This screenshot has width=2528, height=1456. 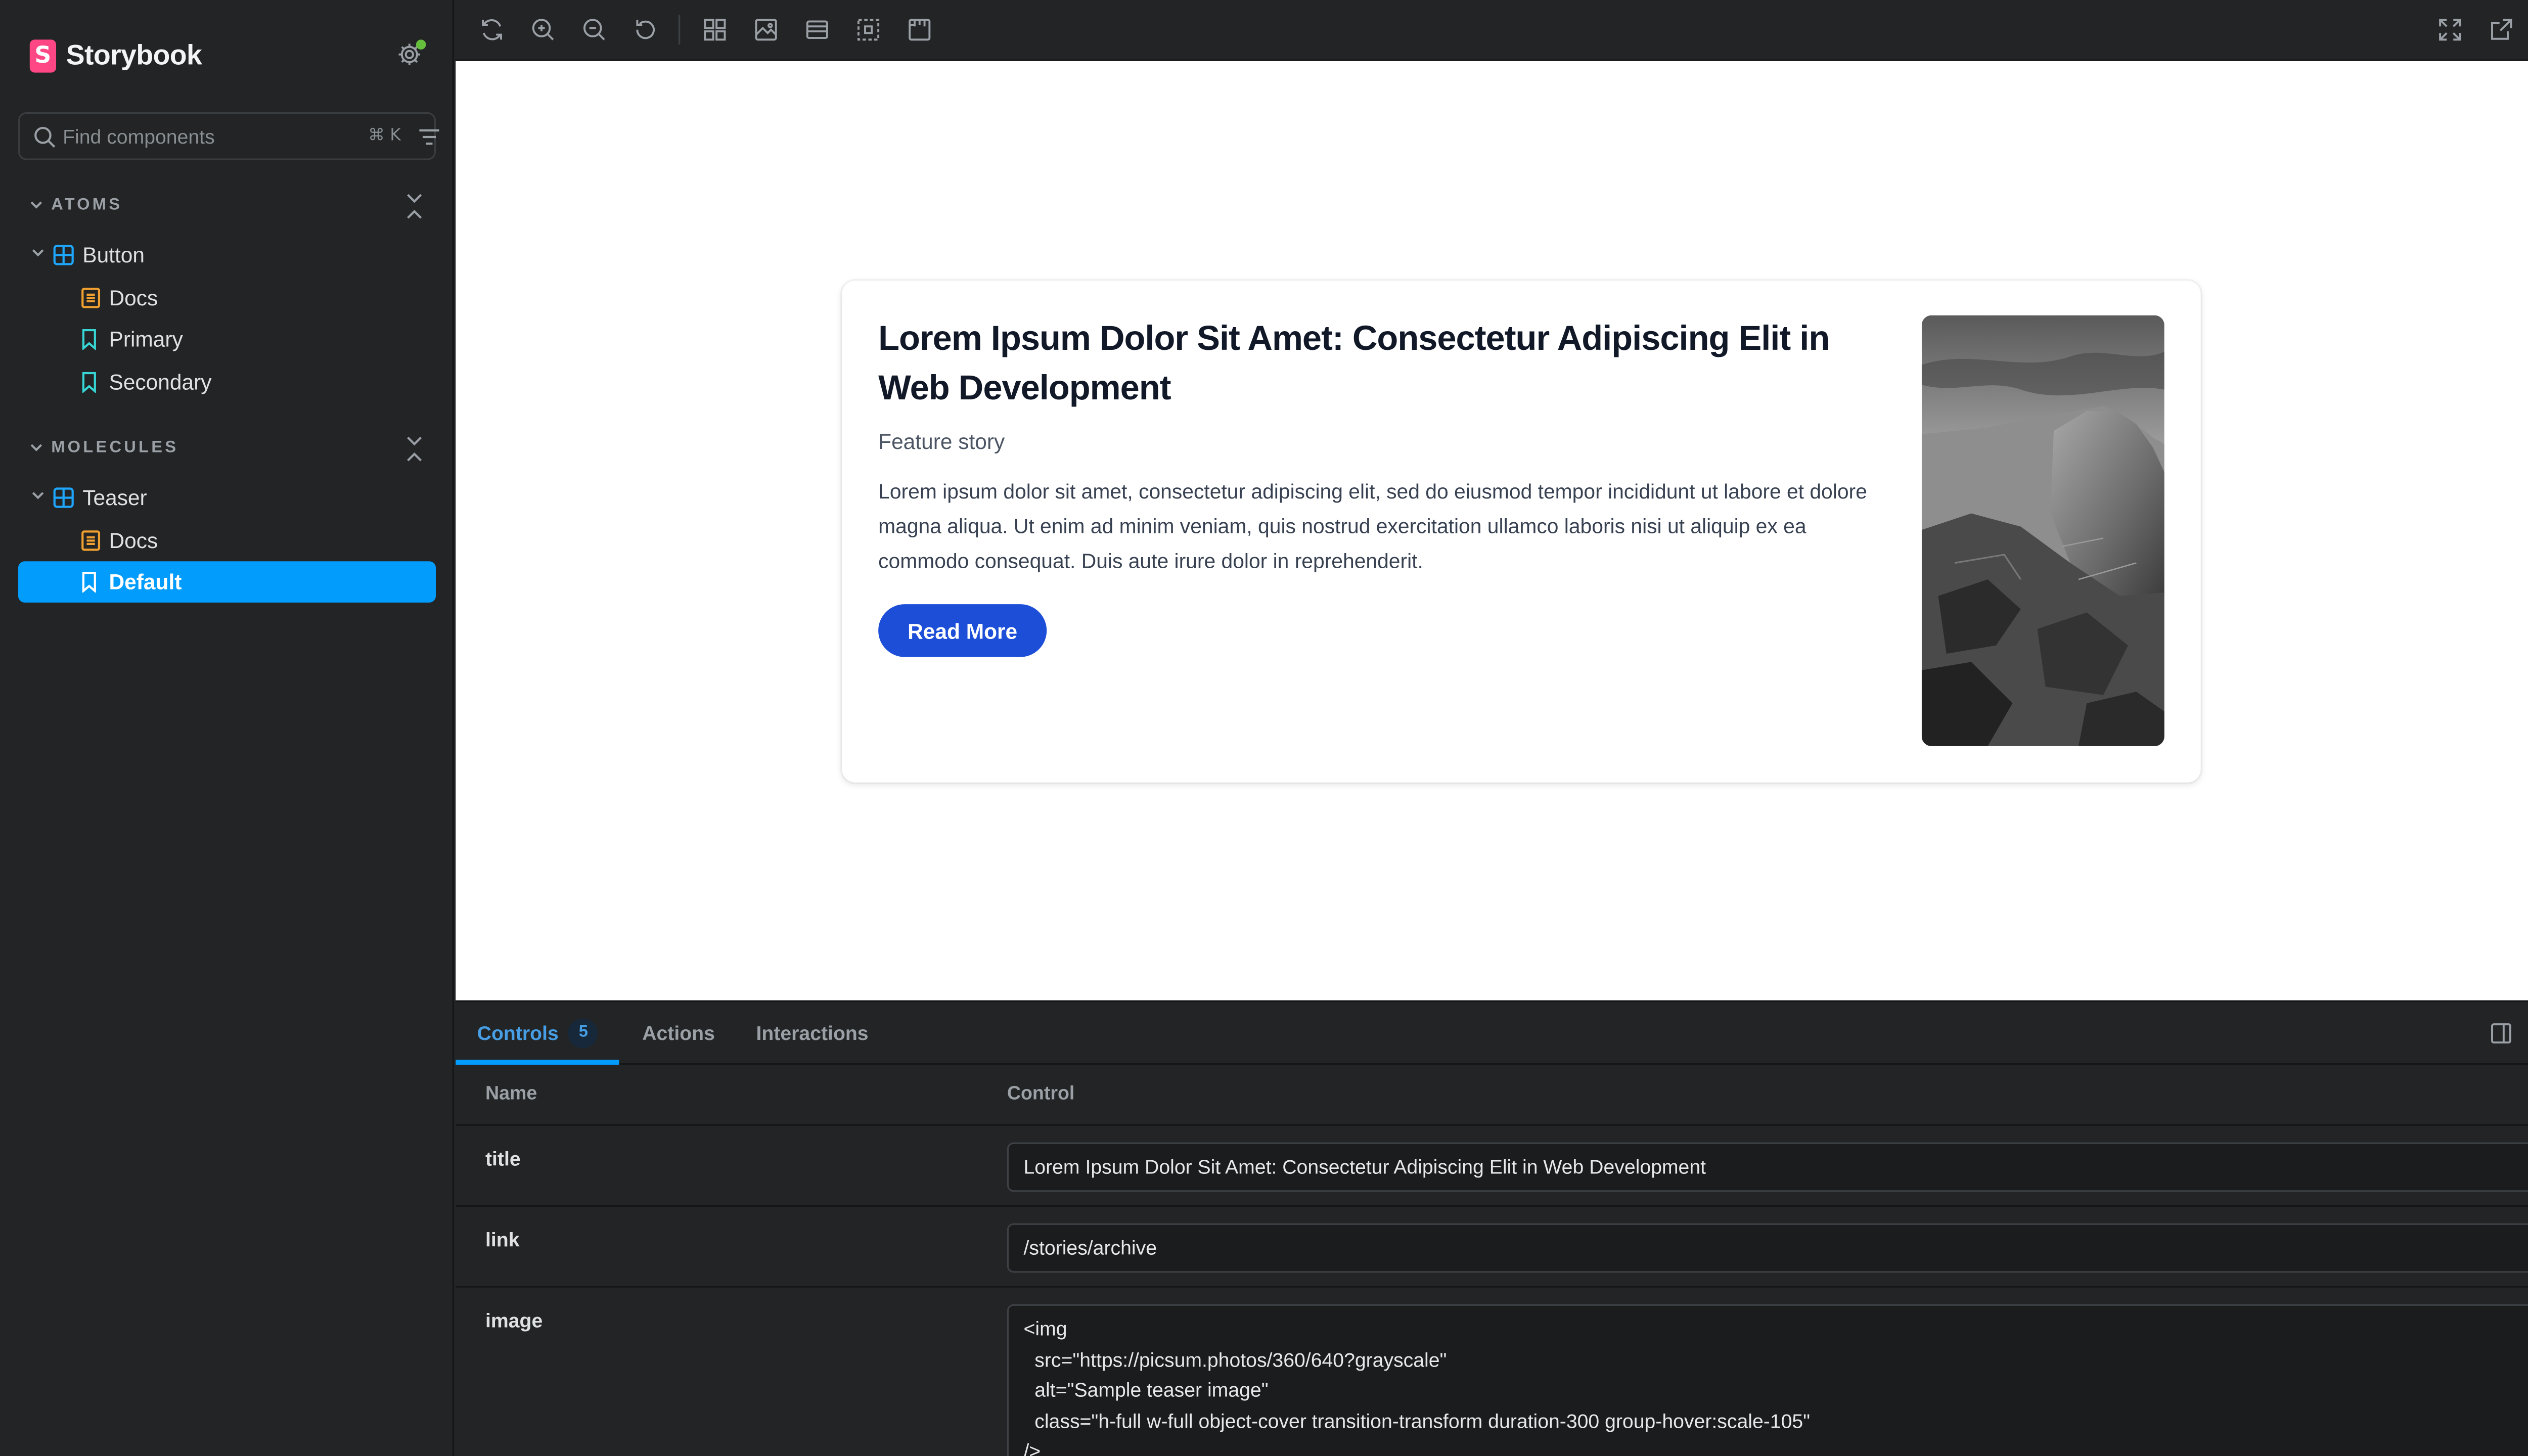 What do you see at coordinates (43, 56) in the screenshot?
I see `storybook-logo-icon: S` at bounding box center [43, 56].